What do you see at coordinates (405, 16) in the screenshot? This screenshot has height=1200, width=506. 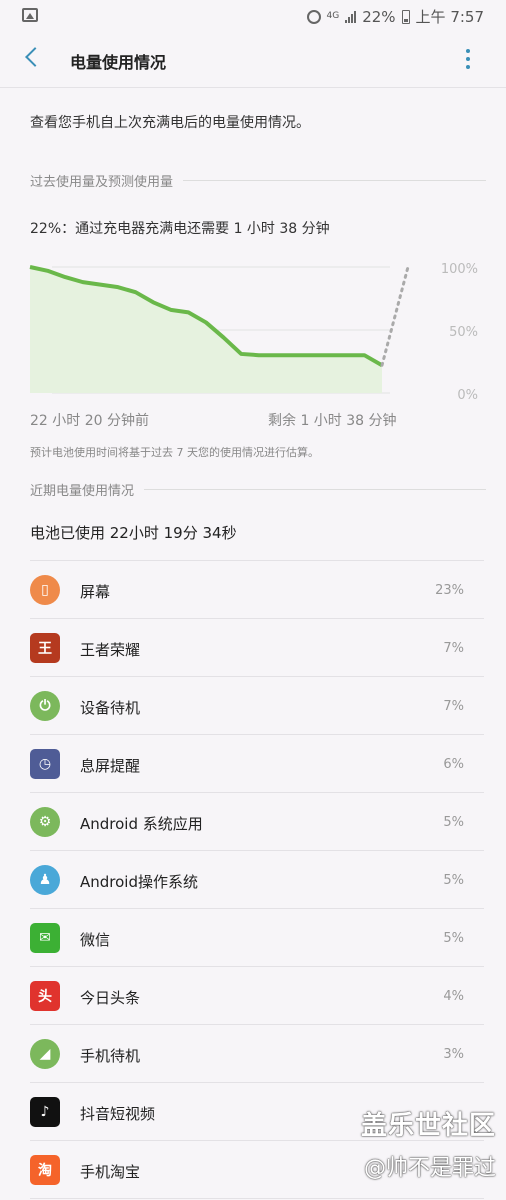 I see `battery-icon` at bounding box center [405, 16].